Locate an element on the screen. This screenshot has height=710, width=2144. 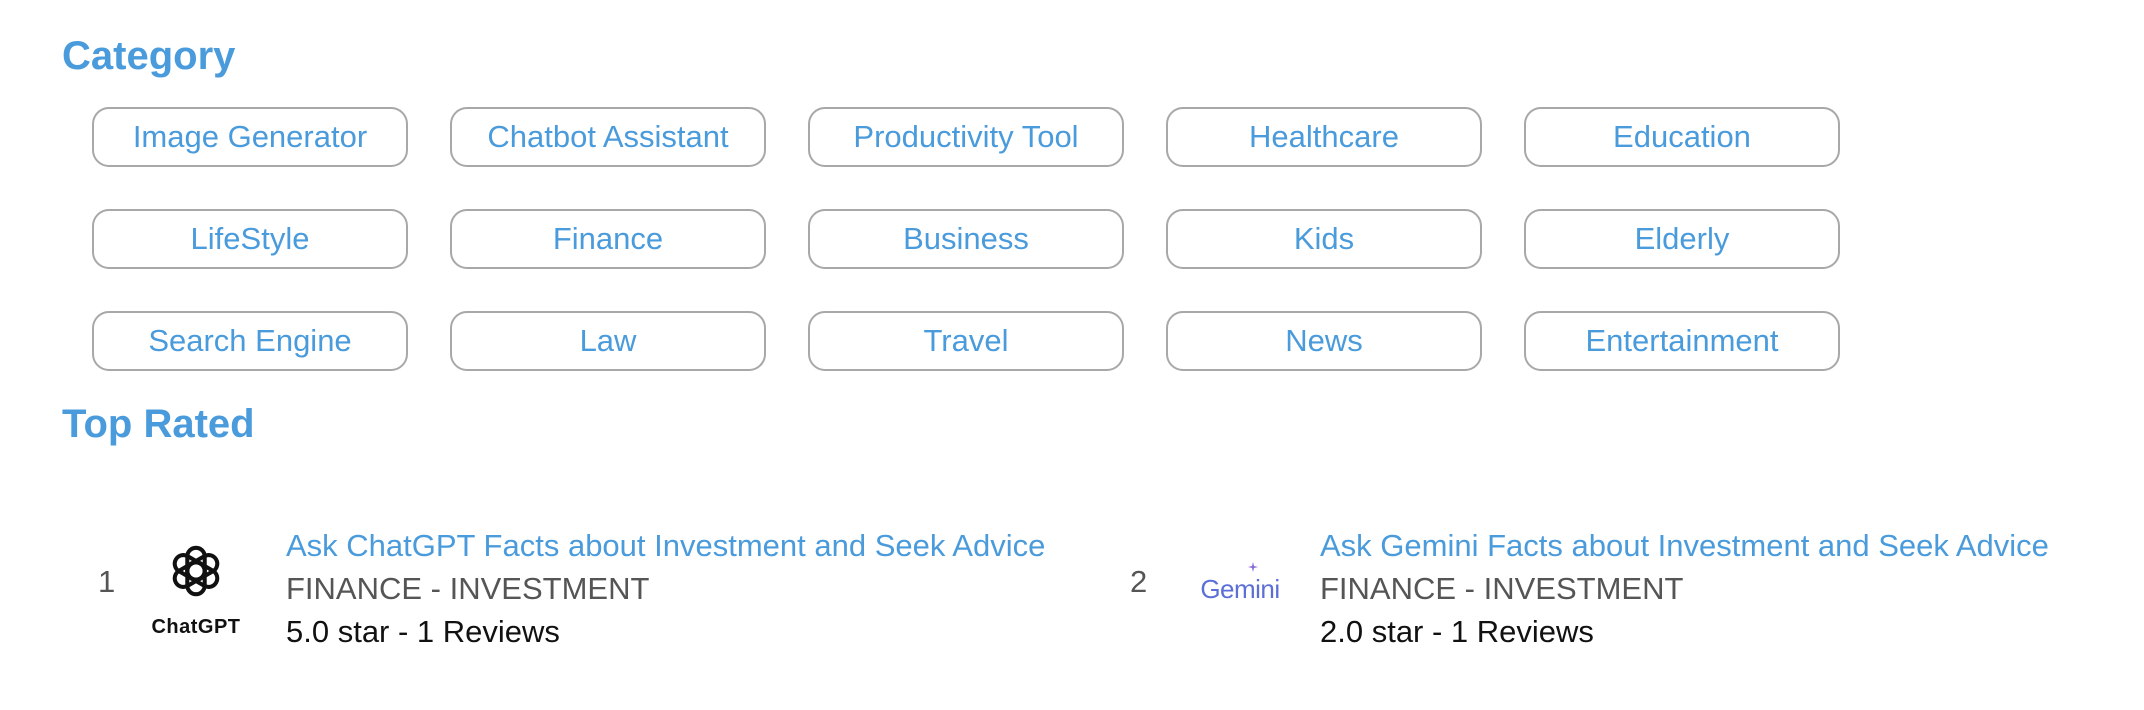
gemini-logo-icon: Gemini is located at coordinates (1240, 595).